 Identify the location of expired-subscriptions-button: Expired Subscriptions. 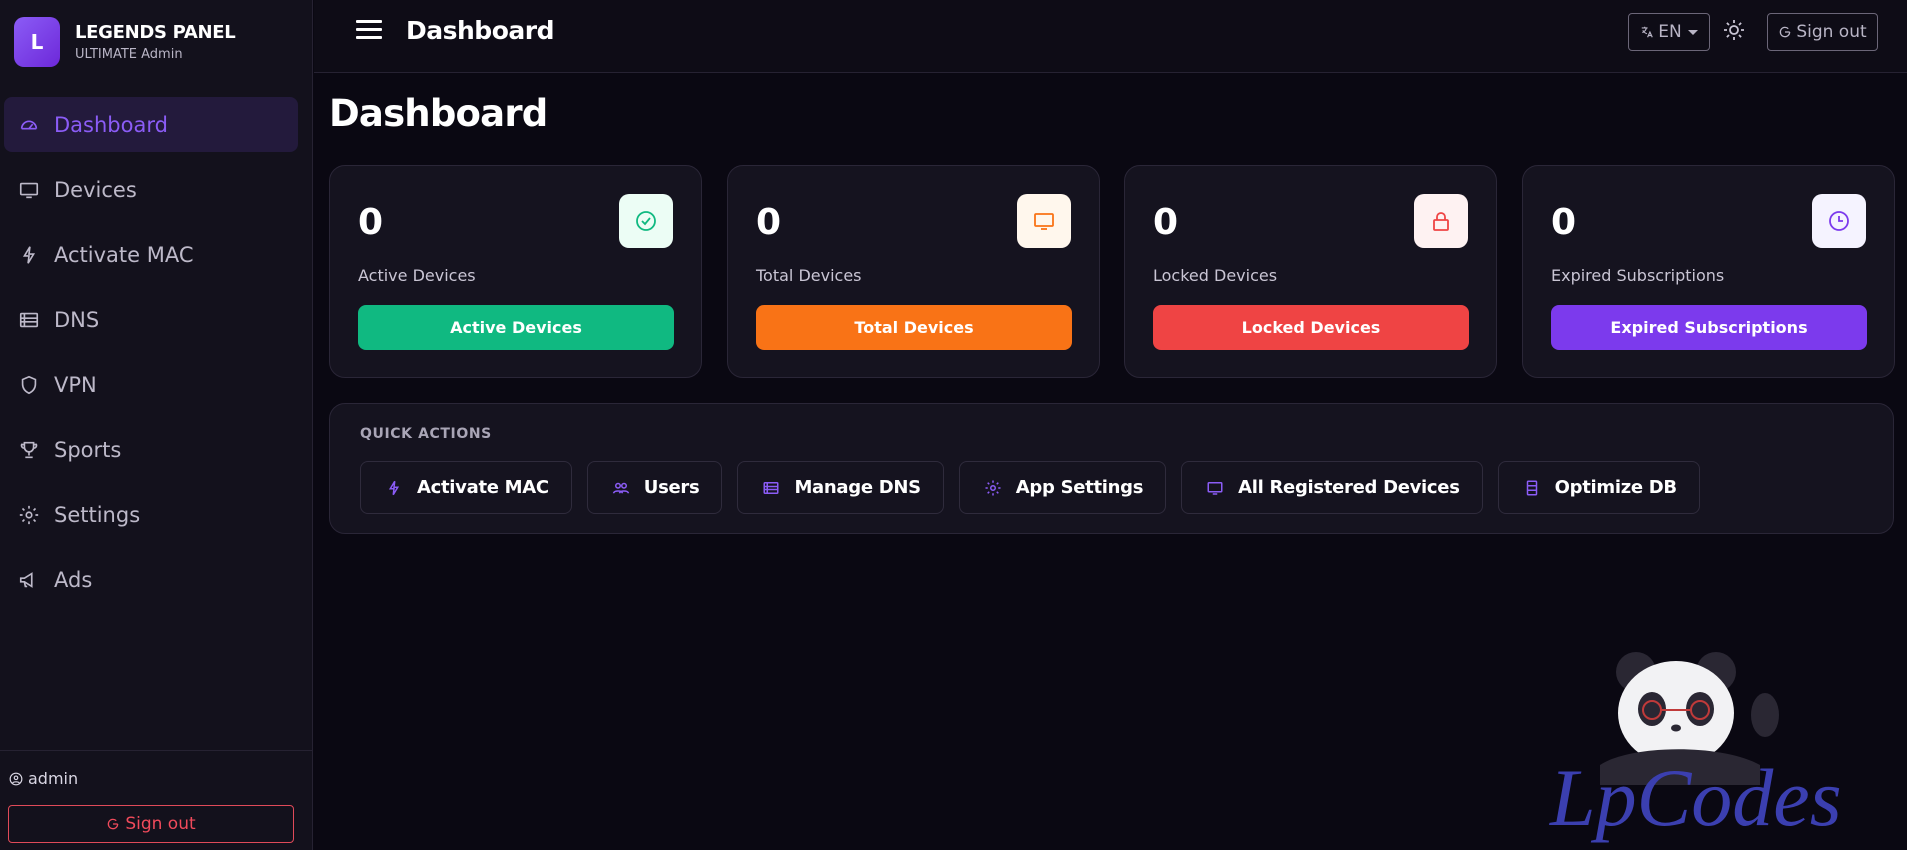
(1709, 327).